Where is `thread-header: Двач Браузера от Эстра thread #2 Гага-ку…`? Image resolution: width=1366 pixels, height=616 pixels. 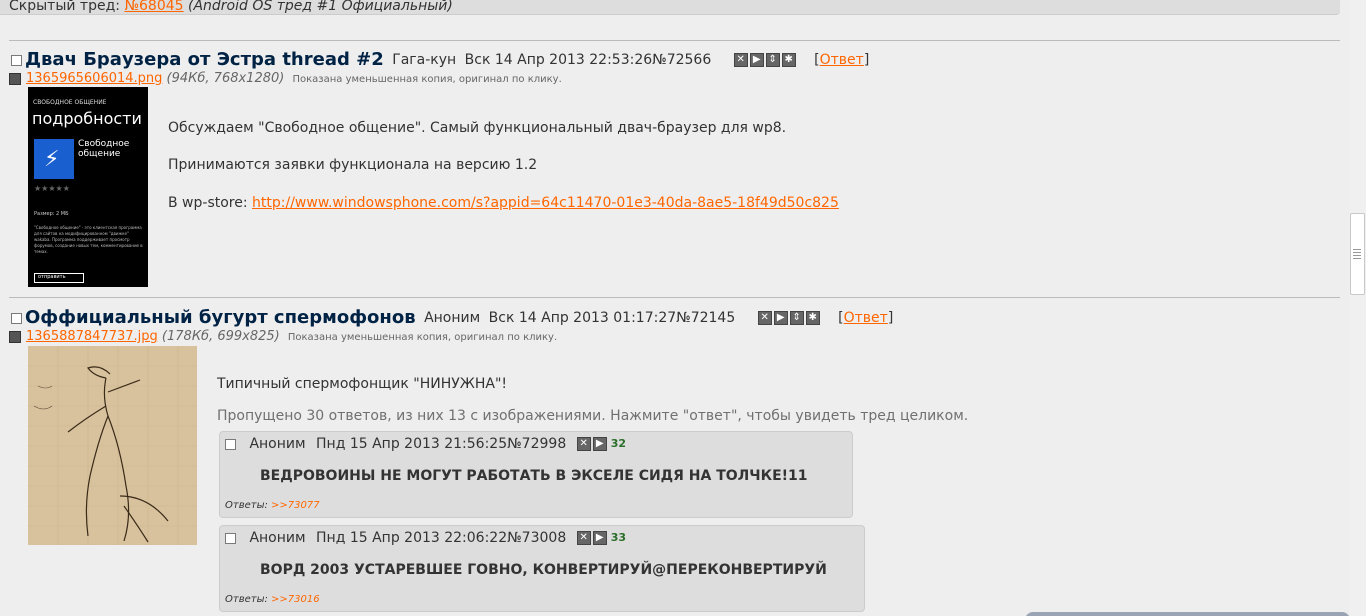 thread-header: Двач Браузера от Эстра thread #2 Гага-ку… is located at coordinates (440, 60).